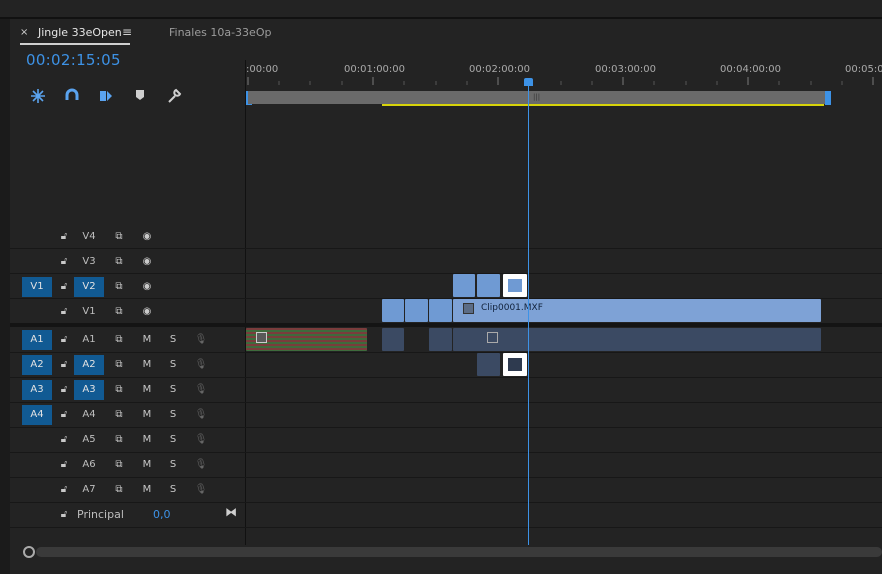 The height and width of the screenshot is (574, 882). What do you see at coordinates (528, 314) in the screenshot?
I see `playhead-line` at bounding box center [528, 314].